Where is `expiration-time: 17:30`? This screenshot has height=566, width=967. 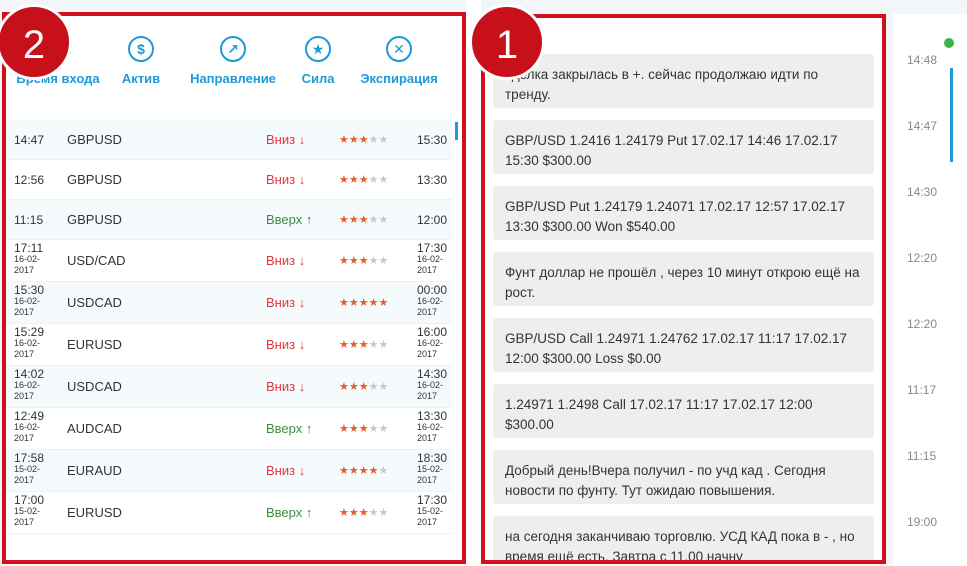
expiration-time: 17:30 is located at coordinates (432, 248).